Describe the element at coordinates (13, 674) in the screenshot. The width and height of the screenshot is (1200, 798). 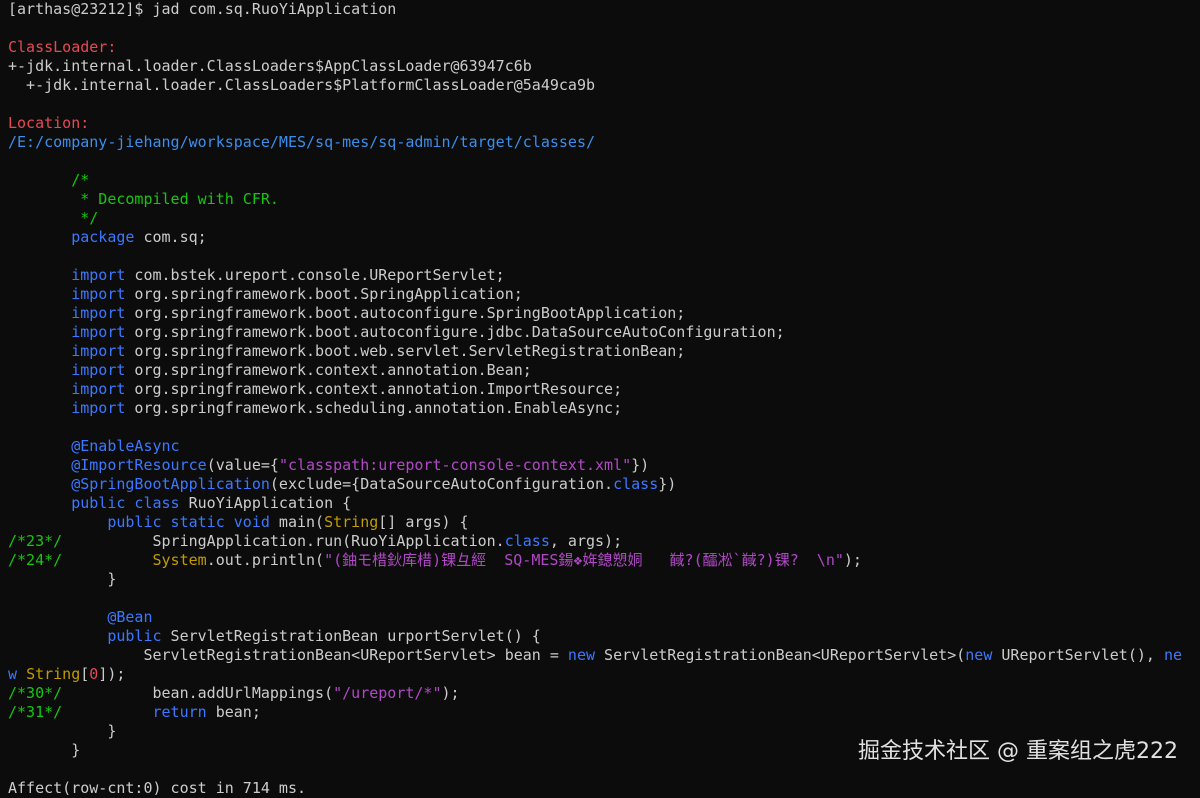
I see `terminal-text-kw: w` at that location.